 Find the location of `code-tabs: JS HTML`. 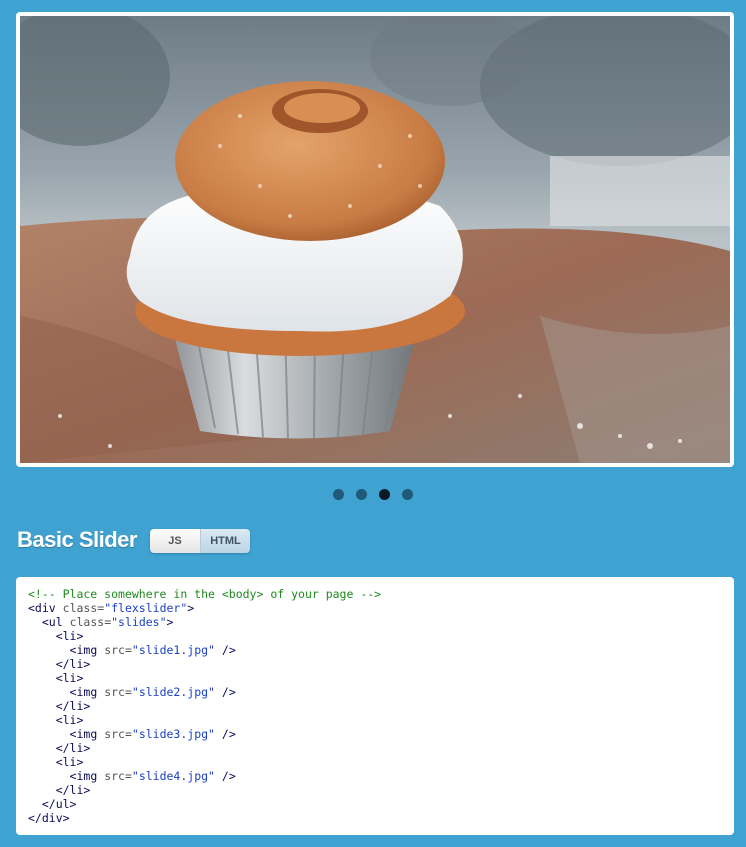

code-tabs: JS HTML is located at coordinates (200, 541).